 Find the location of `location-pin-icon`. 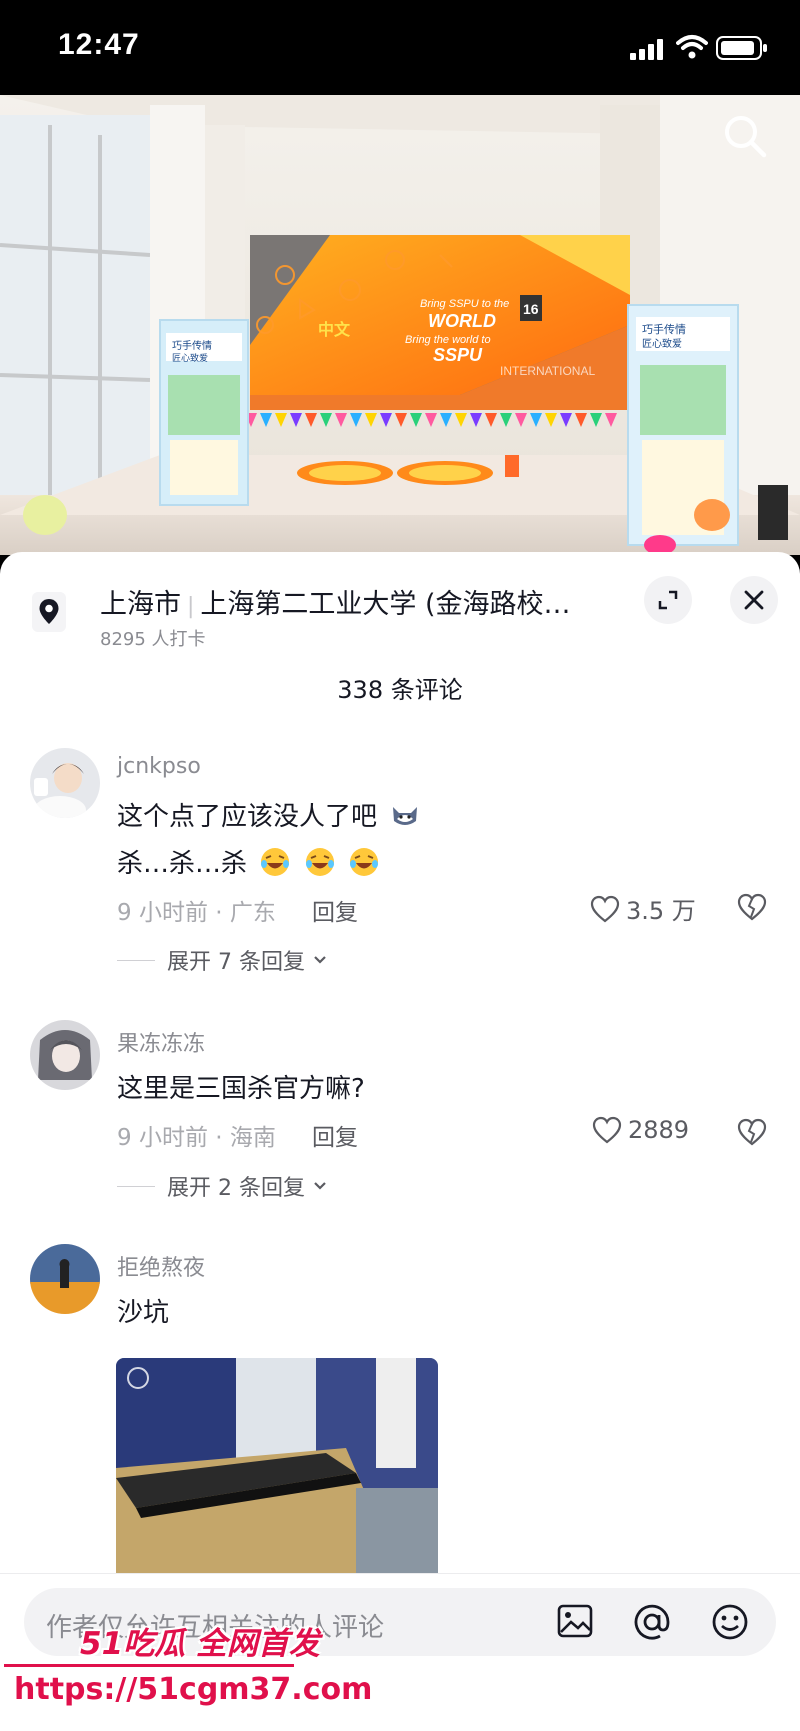

location-pin-icon is located at coordinates (49, 612).